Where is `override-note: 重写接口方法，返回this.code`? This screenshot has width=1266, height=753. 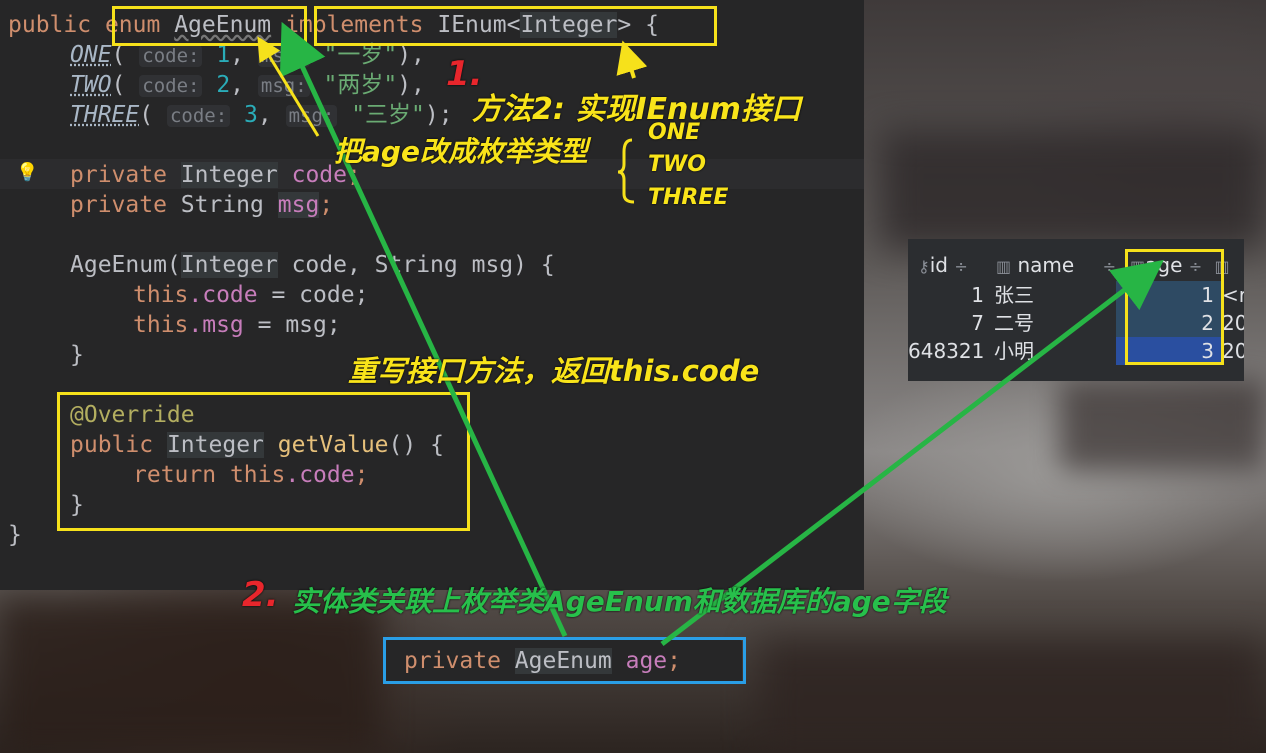
override-note: 重写接口方法，返回this.code is located at coordinates (554, 371).